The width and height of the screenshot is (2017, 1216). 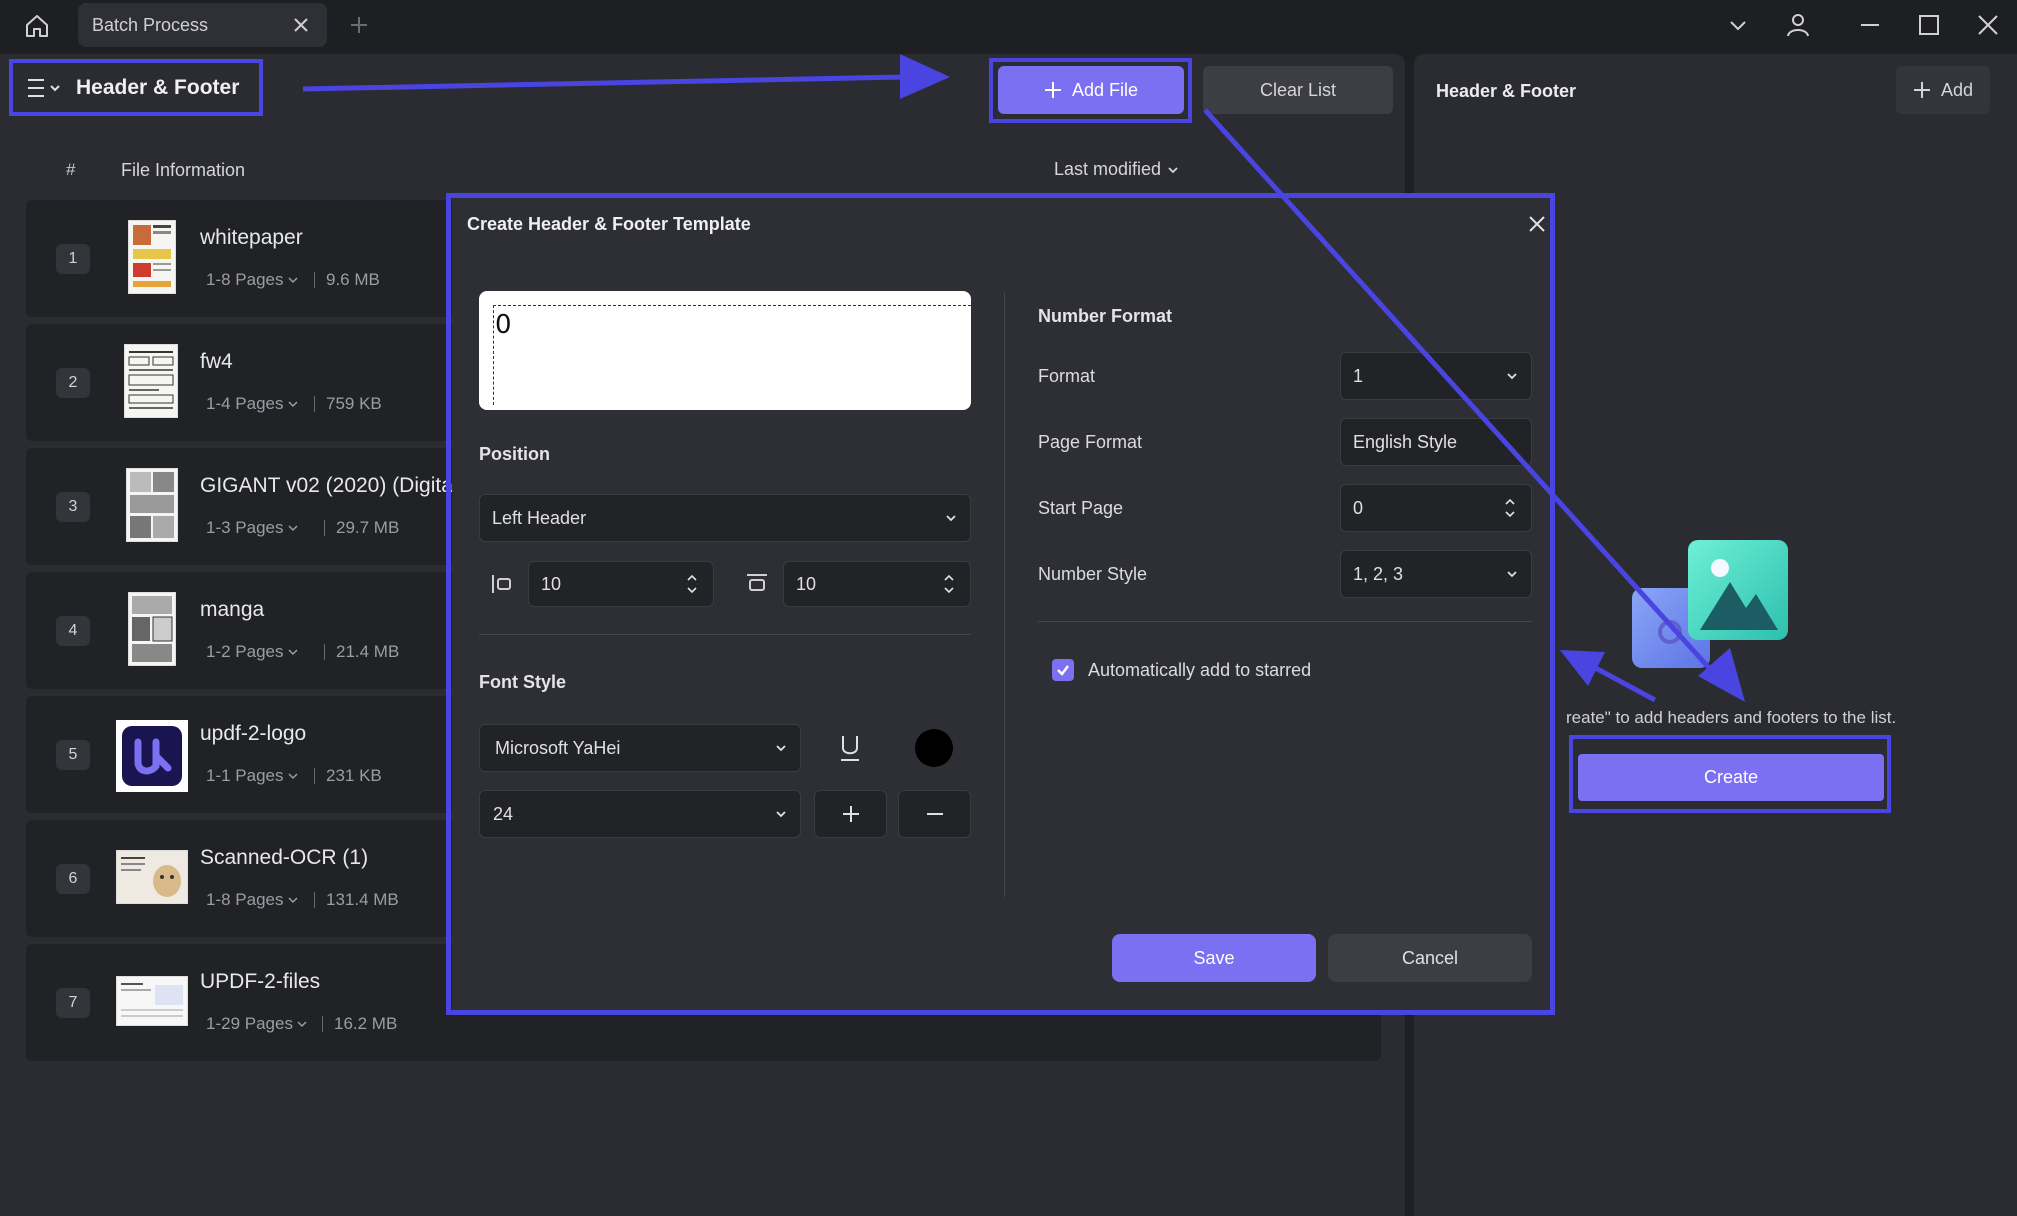 What do you see at coordinates (202, 25) in the screenshot?
I see `tab-batch-process: Batch Process` at bounding box center [202, 25].